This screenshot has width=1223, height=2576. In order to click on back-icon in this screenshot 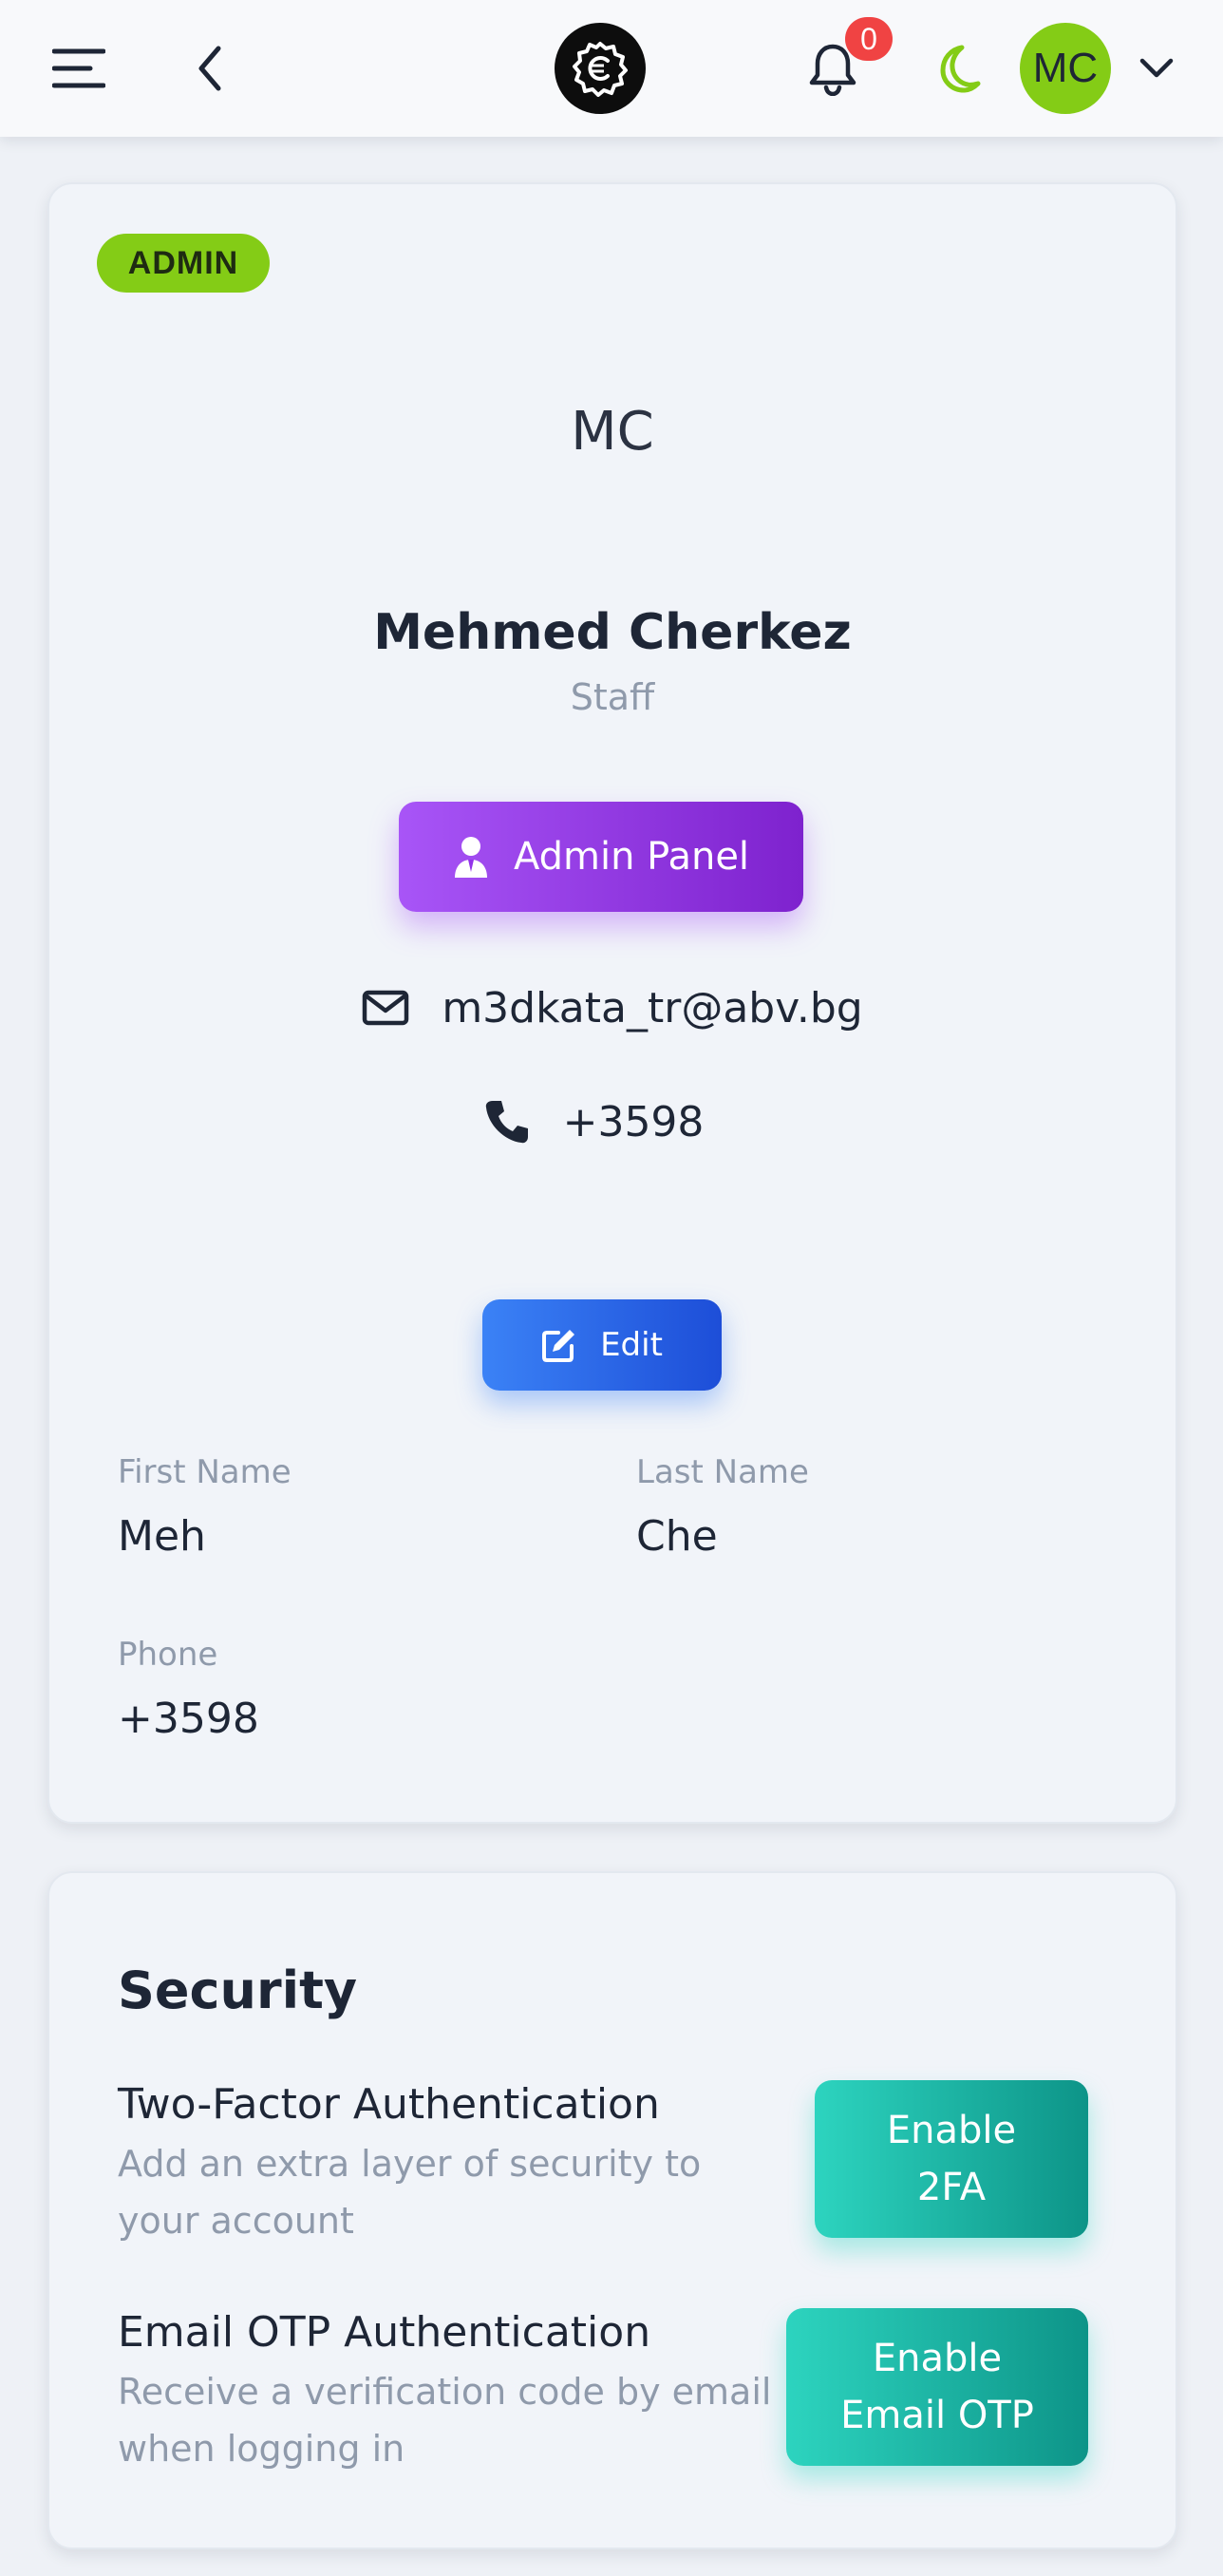, I will do `click(210, 68)`.